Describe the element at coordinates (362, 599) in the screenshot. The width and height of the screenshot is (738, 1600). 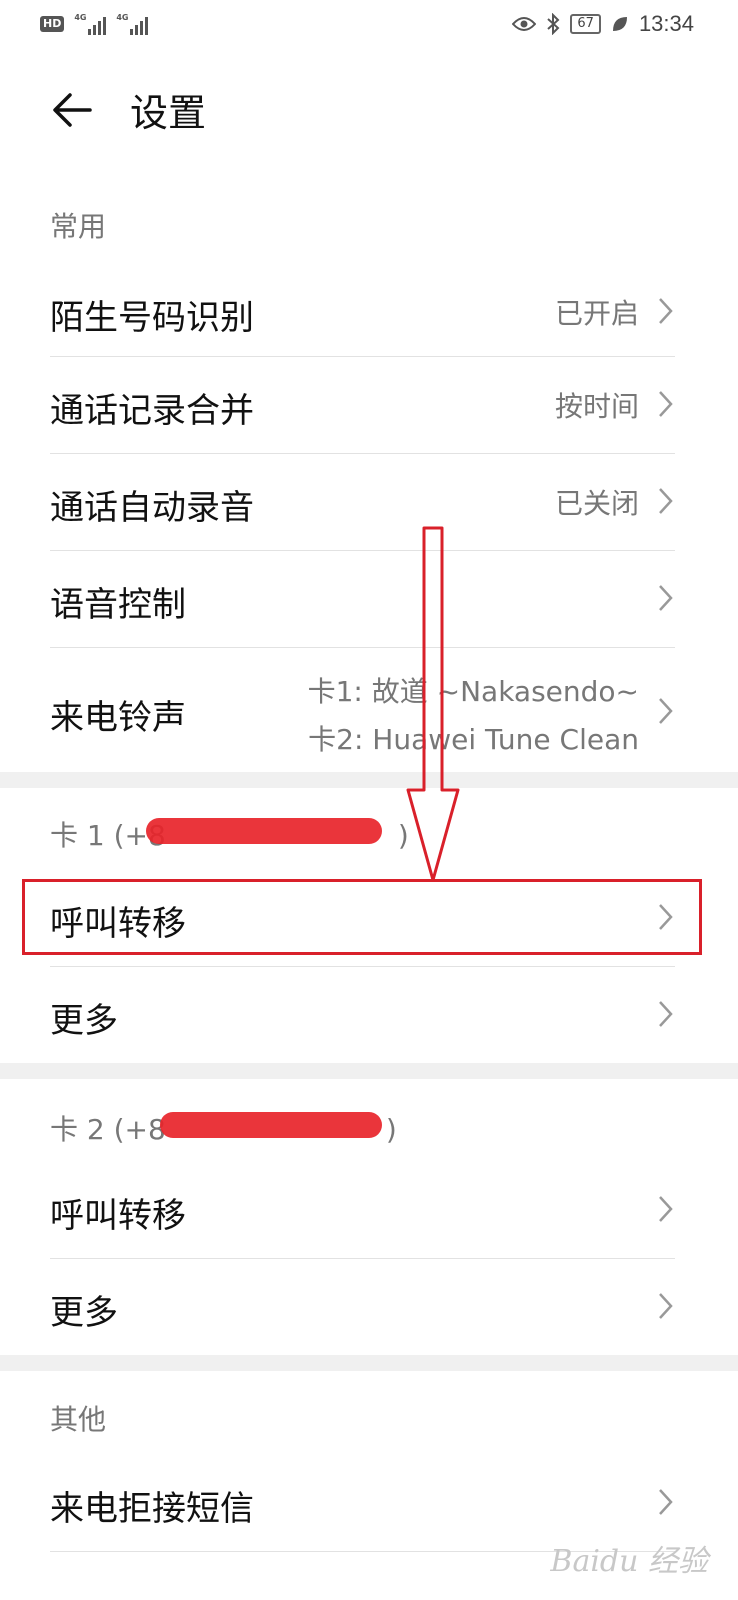
I see `voice-control-row: 语音控制` at that location.